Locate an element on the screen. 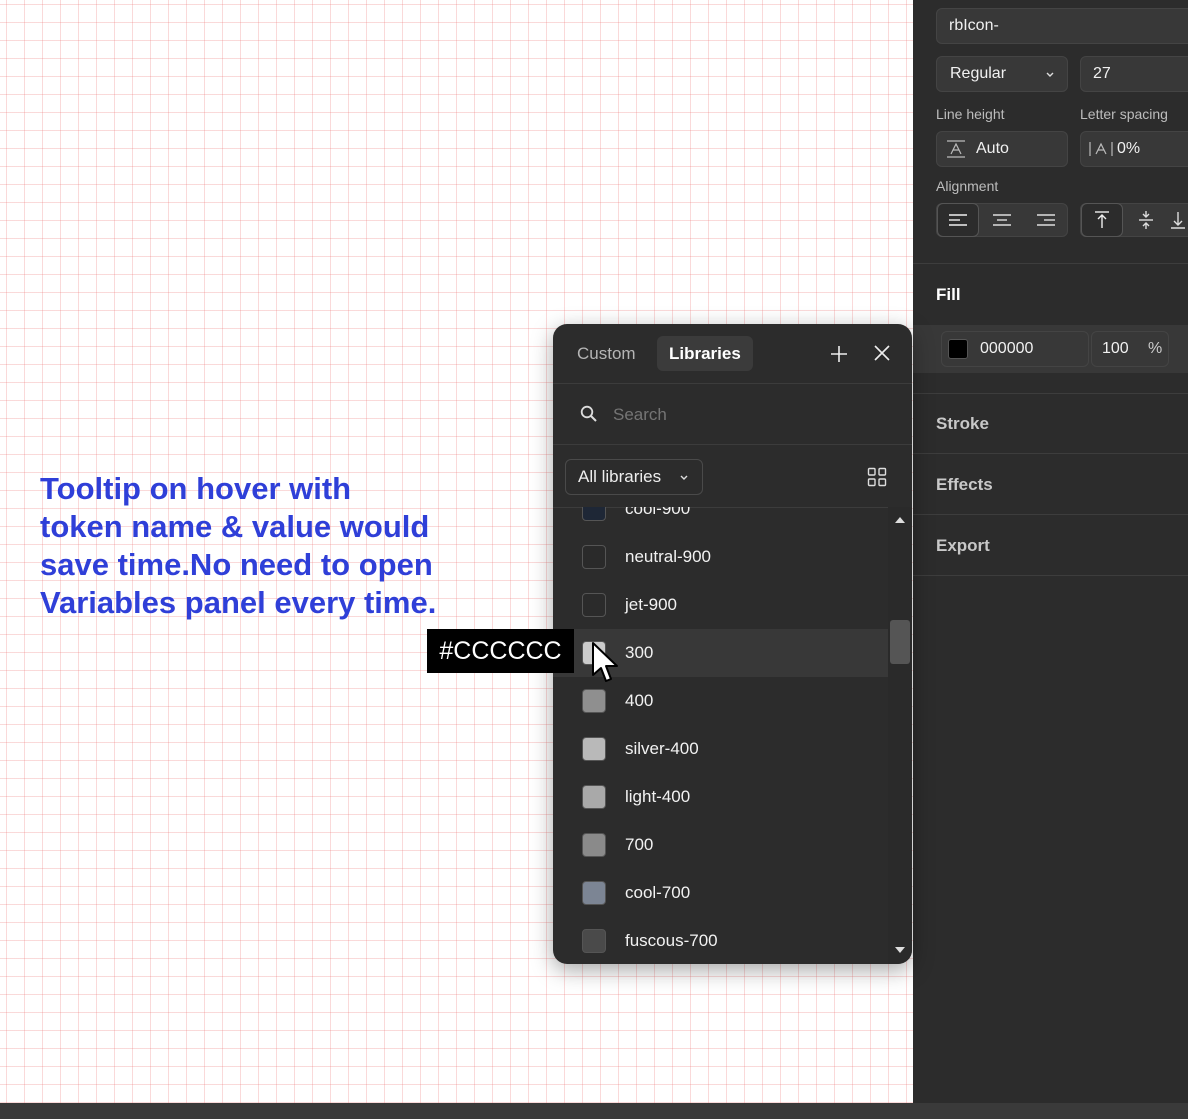 The width and height of the screenshot is (1188, 1119). list-item-label: 300 is located at coordinates (639, 652).